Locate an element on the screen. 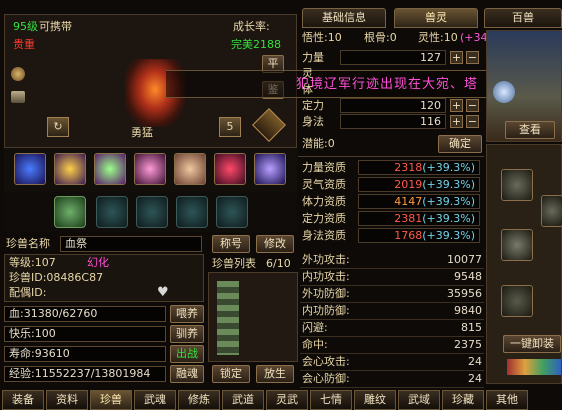 The width and height of the screenshot is (562, 410). pet-list-item is located at coordinates (228, 318).